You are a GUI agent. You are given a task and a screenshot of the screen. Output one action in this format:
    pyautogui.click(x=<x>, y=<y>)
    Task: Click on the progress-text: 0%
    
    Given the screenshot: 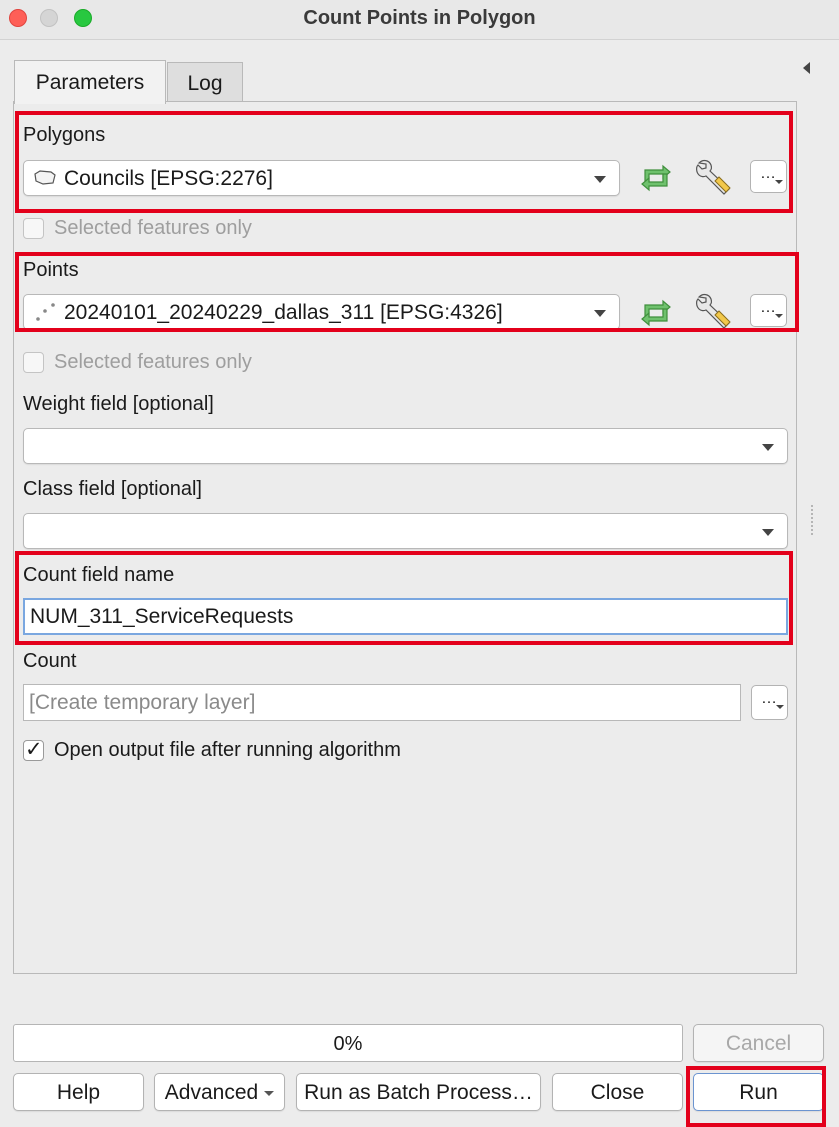 What is the action you would take?
    pyautogui.click(x=348, y=1044)
    